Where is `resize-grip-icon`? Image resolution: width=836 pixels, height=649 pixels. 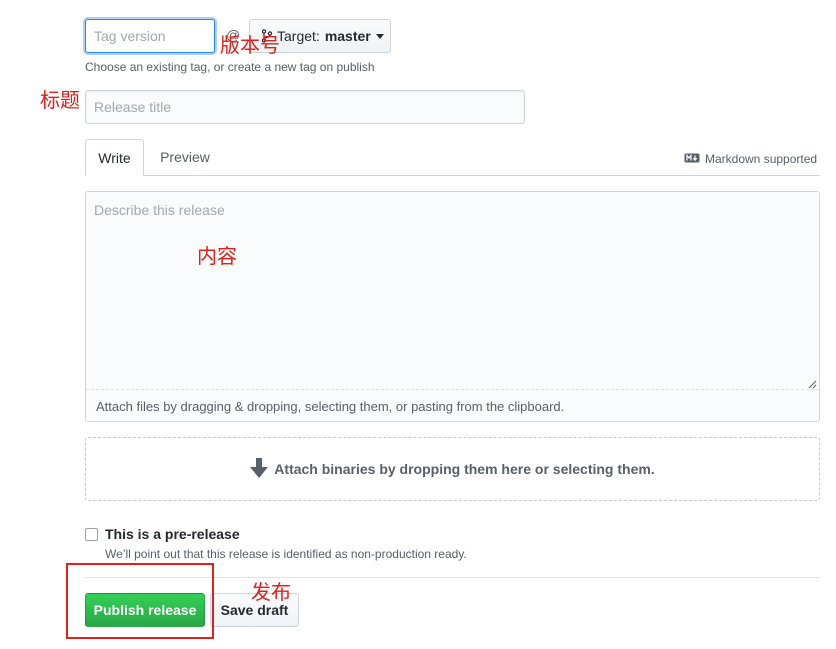
resize-grip-icon is located at coordinates (812, 384).